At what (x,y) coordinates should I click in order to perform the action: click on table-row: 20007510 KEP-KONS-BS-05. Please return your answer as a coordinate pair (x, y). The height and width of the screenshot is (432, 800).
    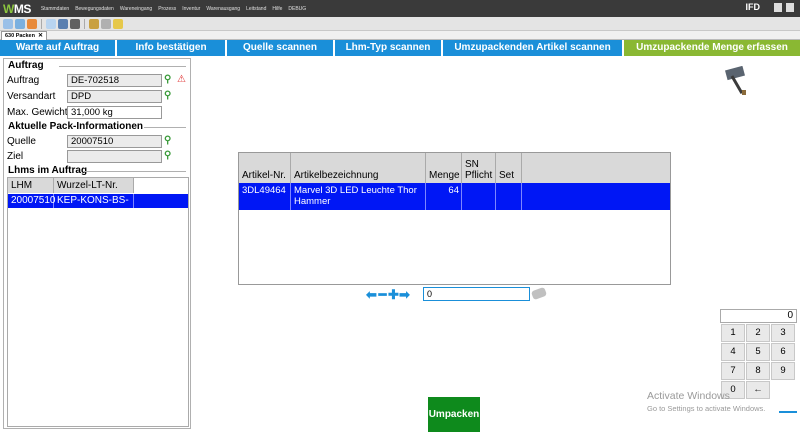
    Looking at the image, I should click on (98, 207).